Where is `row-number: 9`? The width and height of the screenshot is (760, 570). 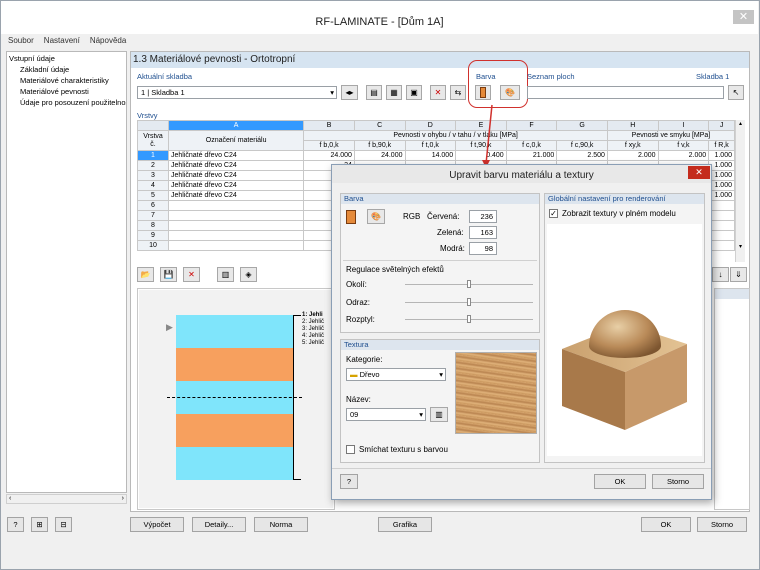
row-number: 9 is located at coordinates (153, 235).